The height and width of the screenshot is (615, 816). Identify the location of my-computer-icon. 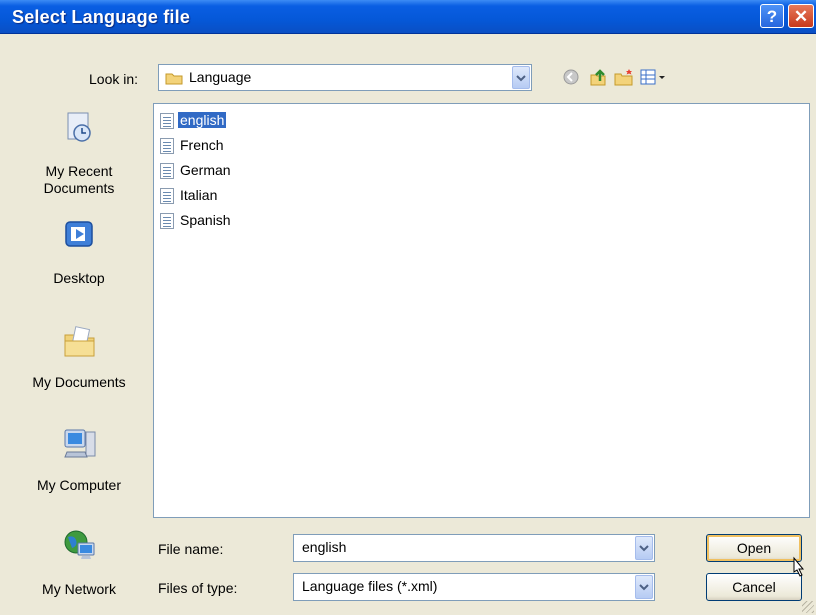
(80, 443).